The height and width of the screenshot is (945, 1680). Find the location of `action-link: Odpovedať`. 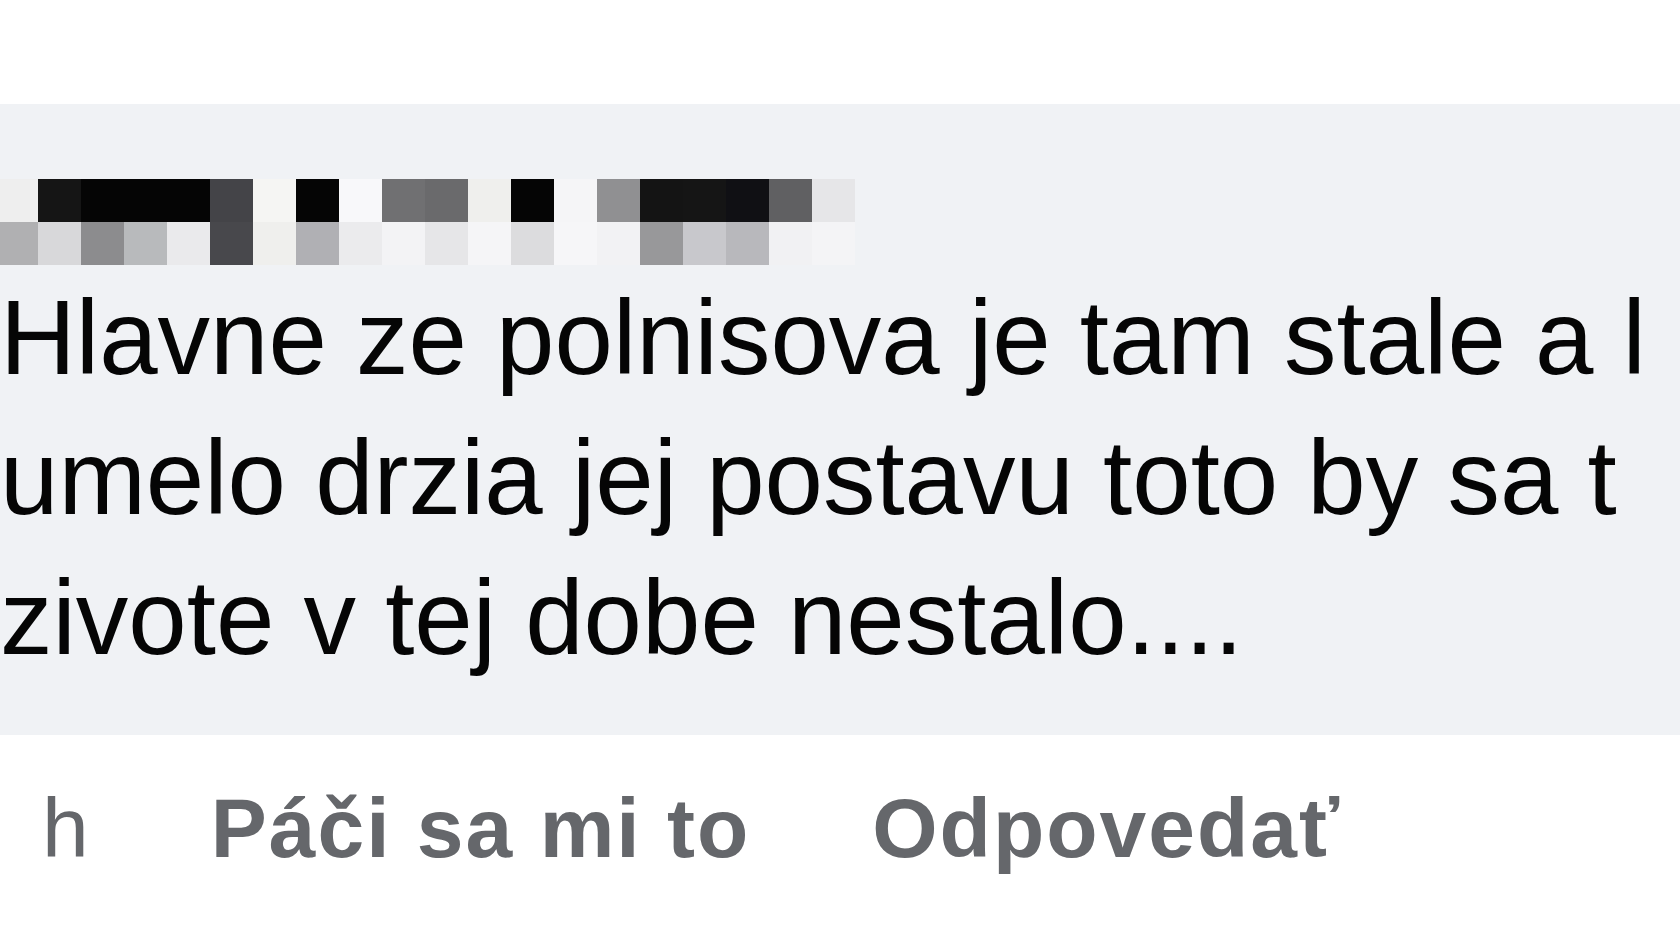

action-link: Odpovedať is located at coordinates (1107, 828).